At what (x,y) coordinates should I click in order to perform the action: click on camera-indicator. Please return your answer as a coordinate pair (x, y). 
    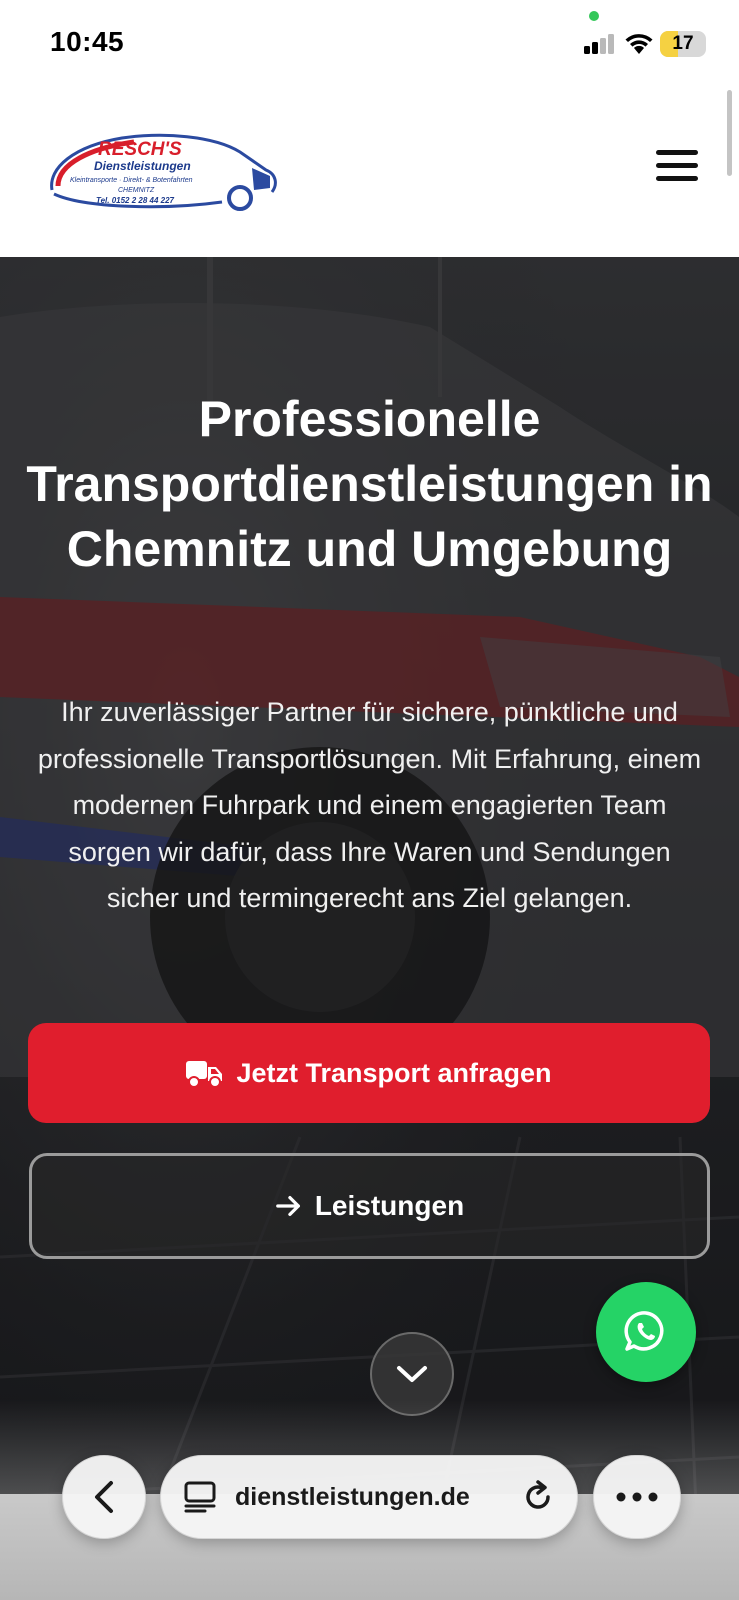
    Looking at the image, I should click on (594, 16).